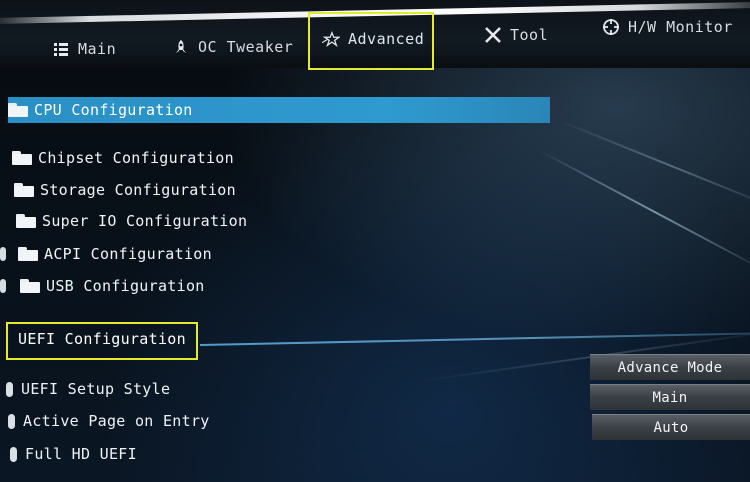 This screenshot has height=482, width=750. What do you see at coordinates (493, 35) in the screenshot?
I see `tools-icon` at bounding box center [493, 35].